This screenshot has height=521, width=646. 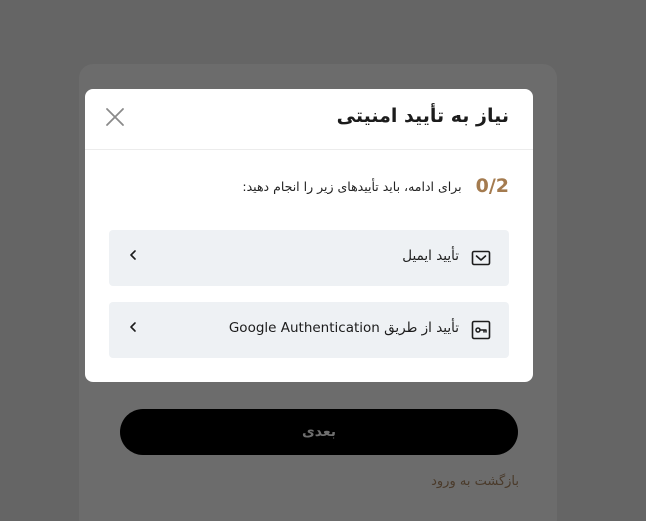 What do you see at coordinates (475, 481) in the screenshot?
I see `back-to-login-link: بازگشت به ورود` at bounding box center [475, 481].